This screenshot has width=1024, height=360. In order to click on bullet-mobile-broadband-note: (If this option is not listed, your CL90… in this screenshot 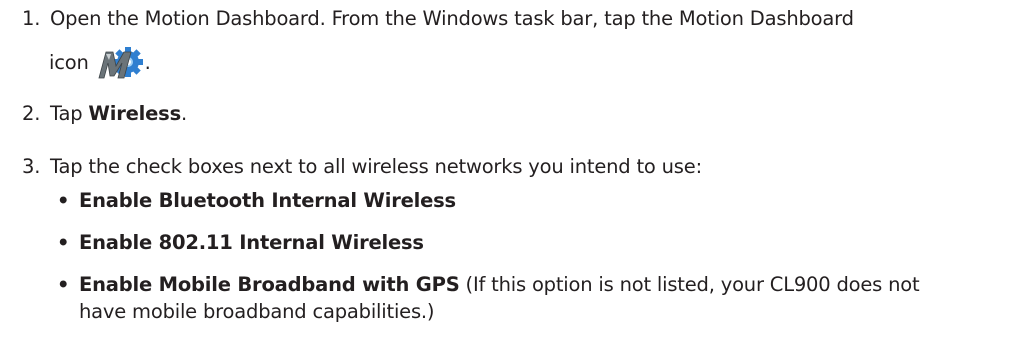, I will do `click(689, 284)`.